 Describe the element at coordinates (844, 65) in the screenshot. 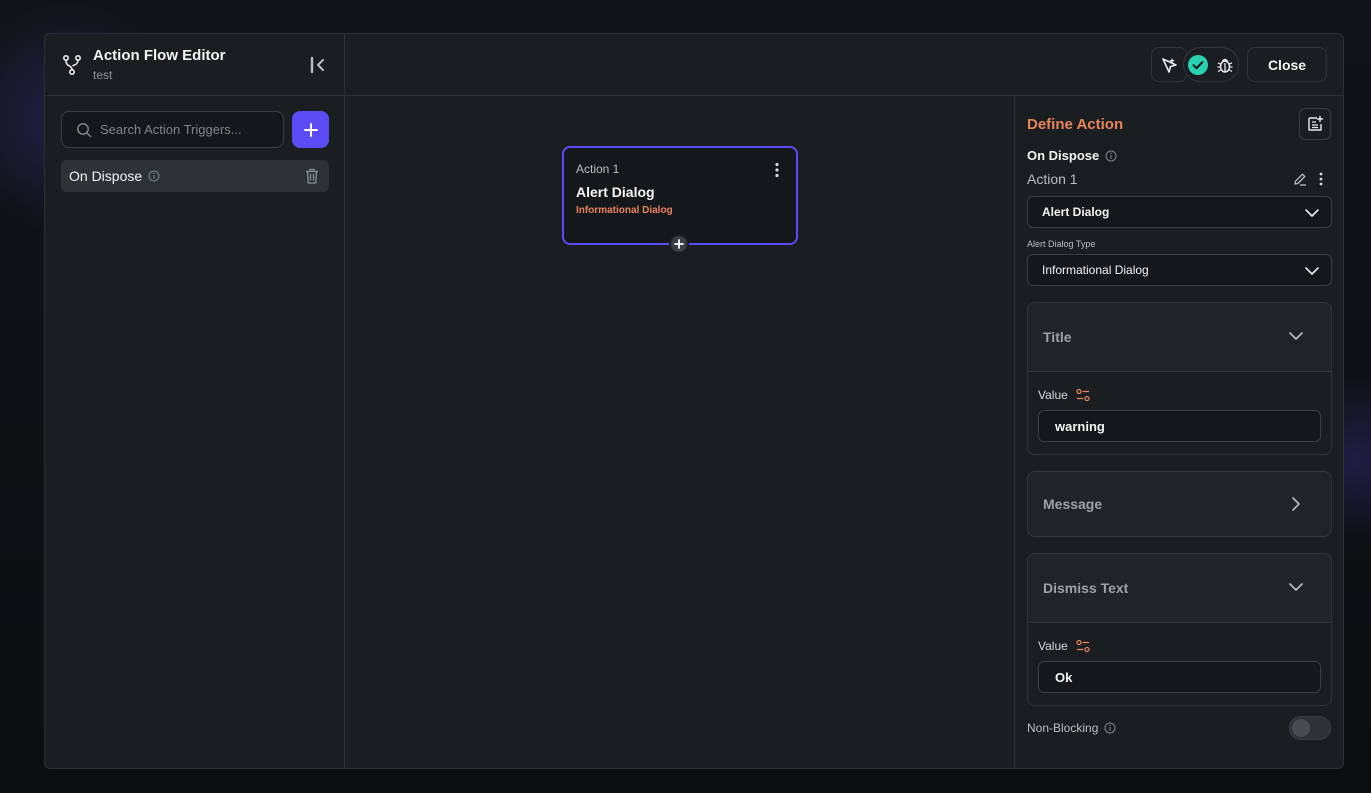

I see `top-toolbar: Close` at that location.